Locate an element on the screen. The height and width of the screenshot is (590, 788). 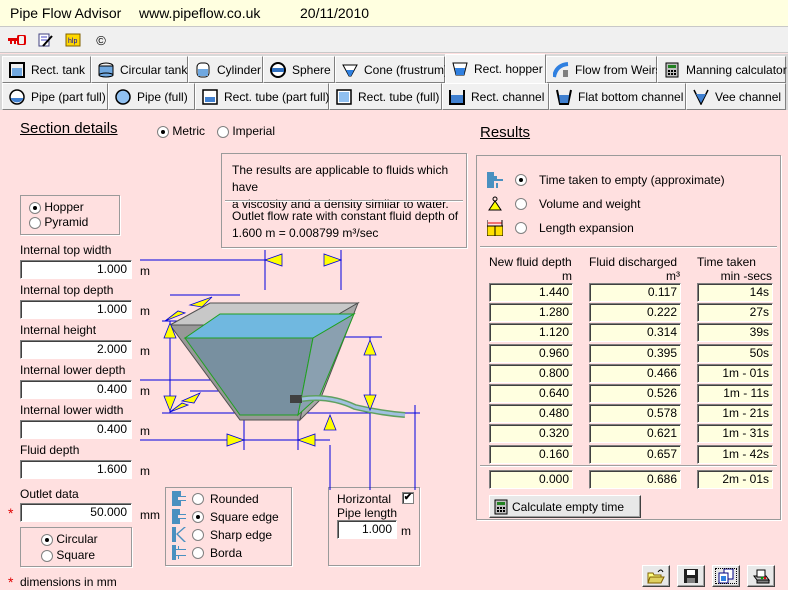
row-fluid-discharged: 0.578 is located at coordinates (635, 414).